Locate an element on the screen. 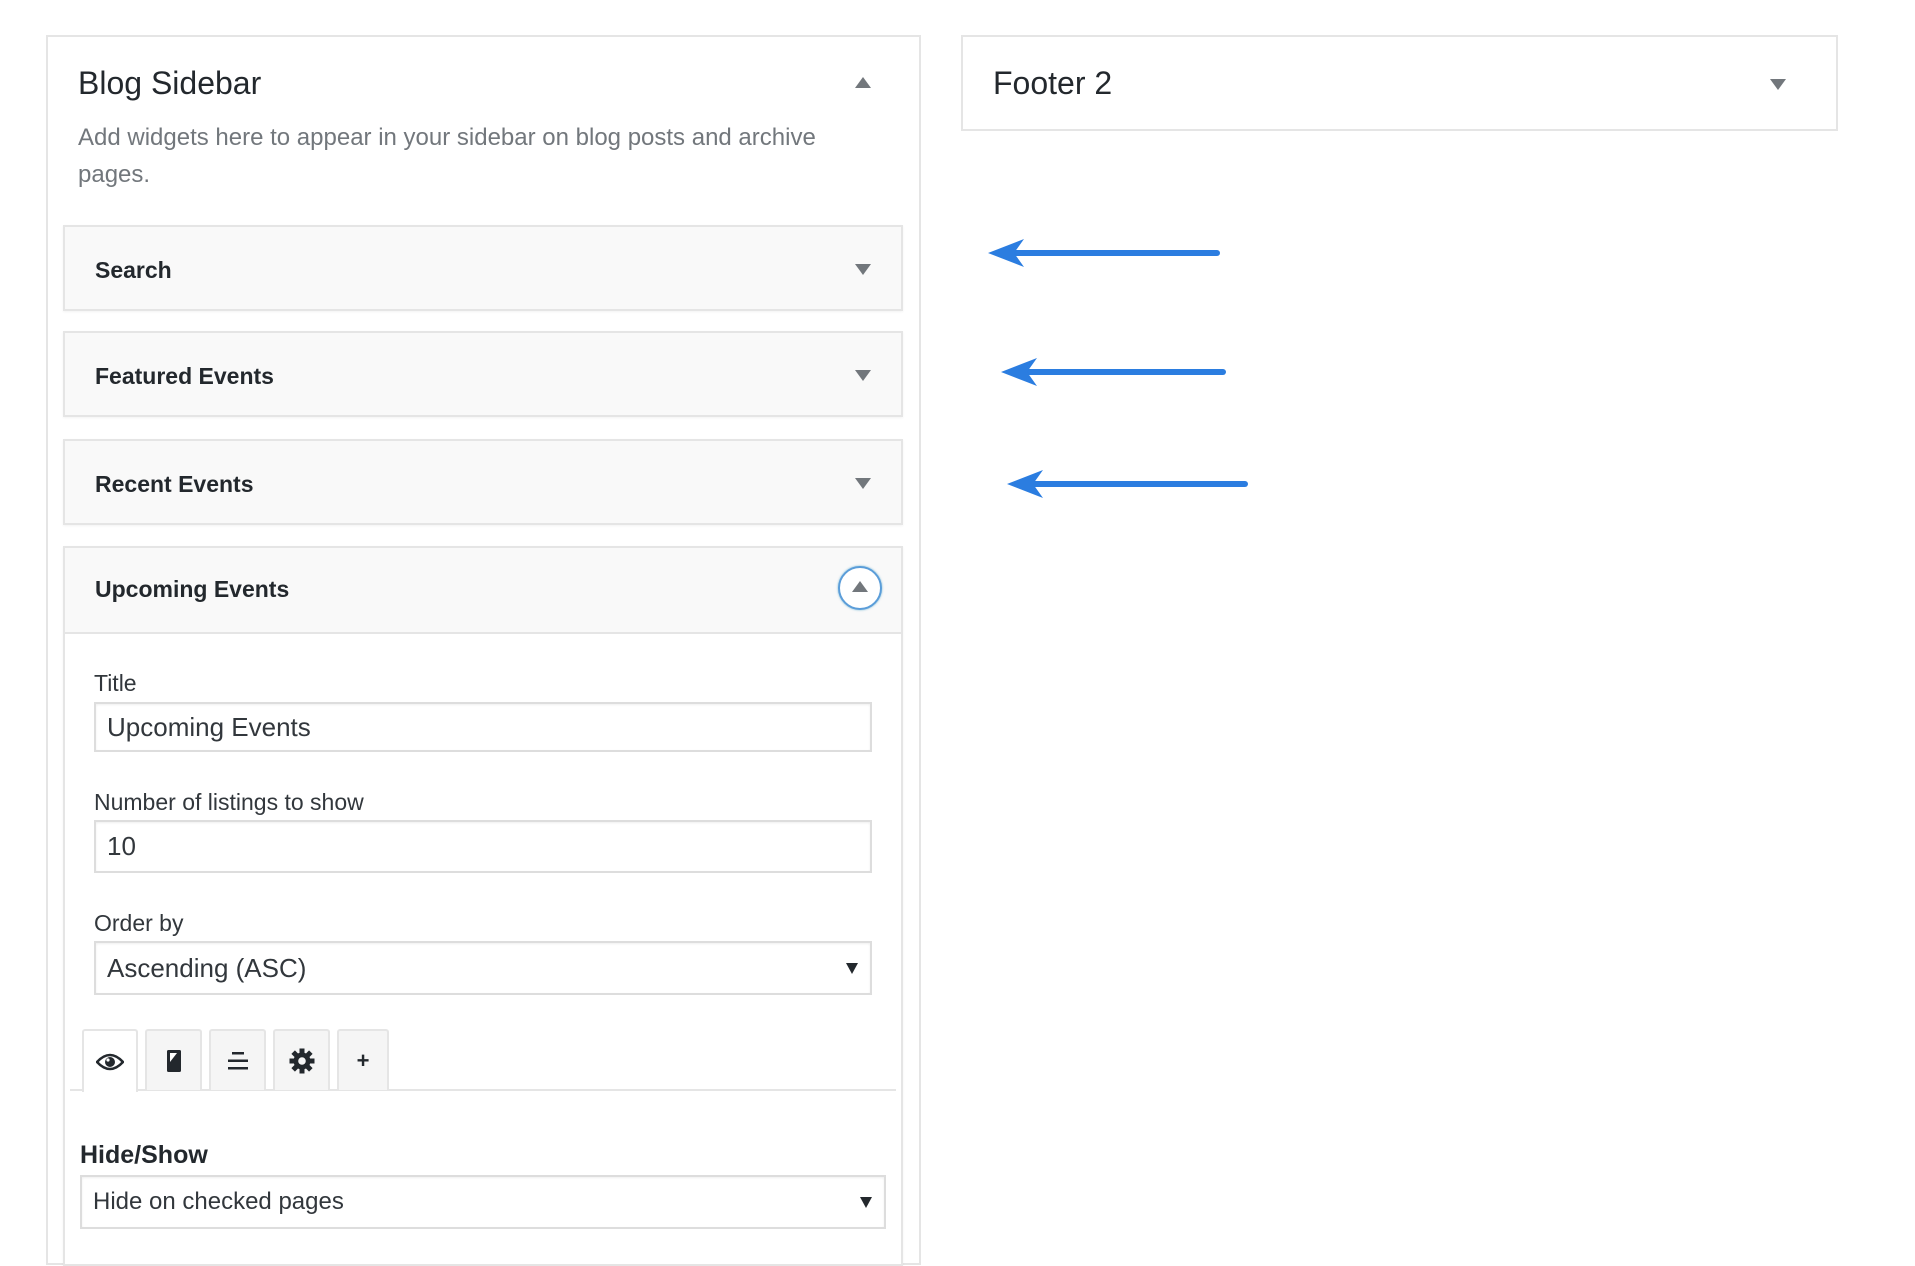 This screenshot has width=1915, height=1266. title-input: Upcoming Events is located at coordinates (483, 727).